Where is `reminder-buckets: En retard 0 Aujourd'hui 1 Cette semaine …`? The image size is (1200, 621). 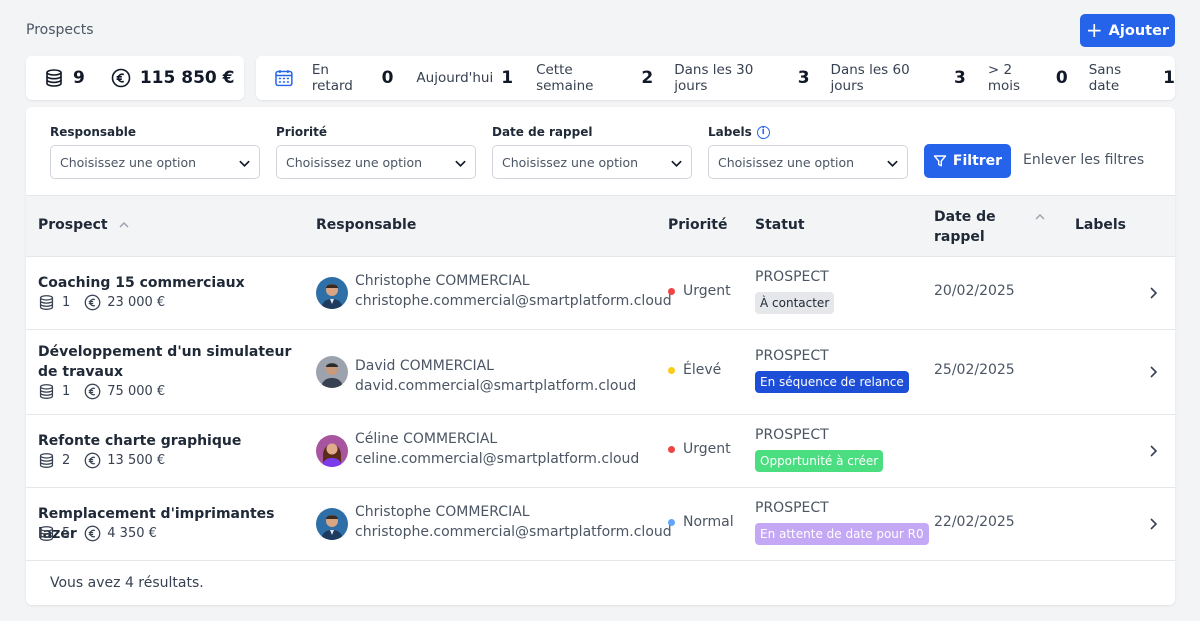 reminder-buckets: En retard 0 Aujourd'hui 1 Cette semaine … is located at coordinates (715, 78).